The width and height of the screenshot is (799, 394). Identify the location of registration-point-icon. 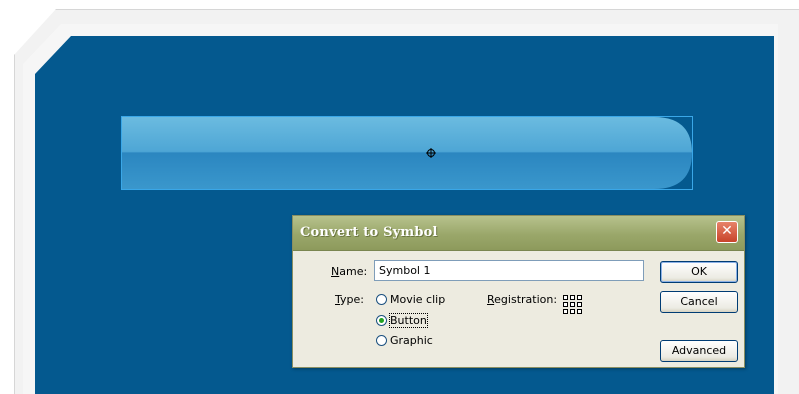
(431, 153).